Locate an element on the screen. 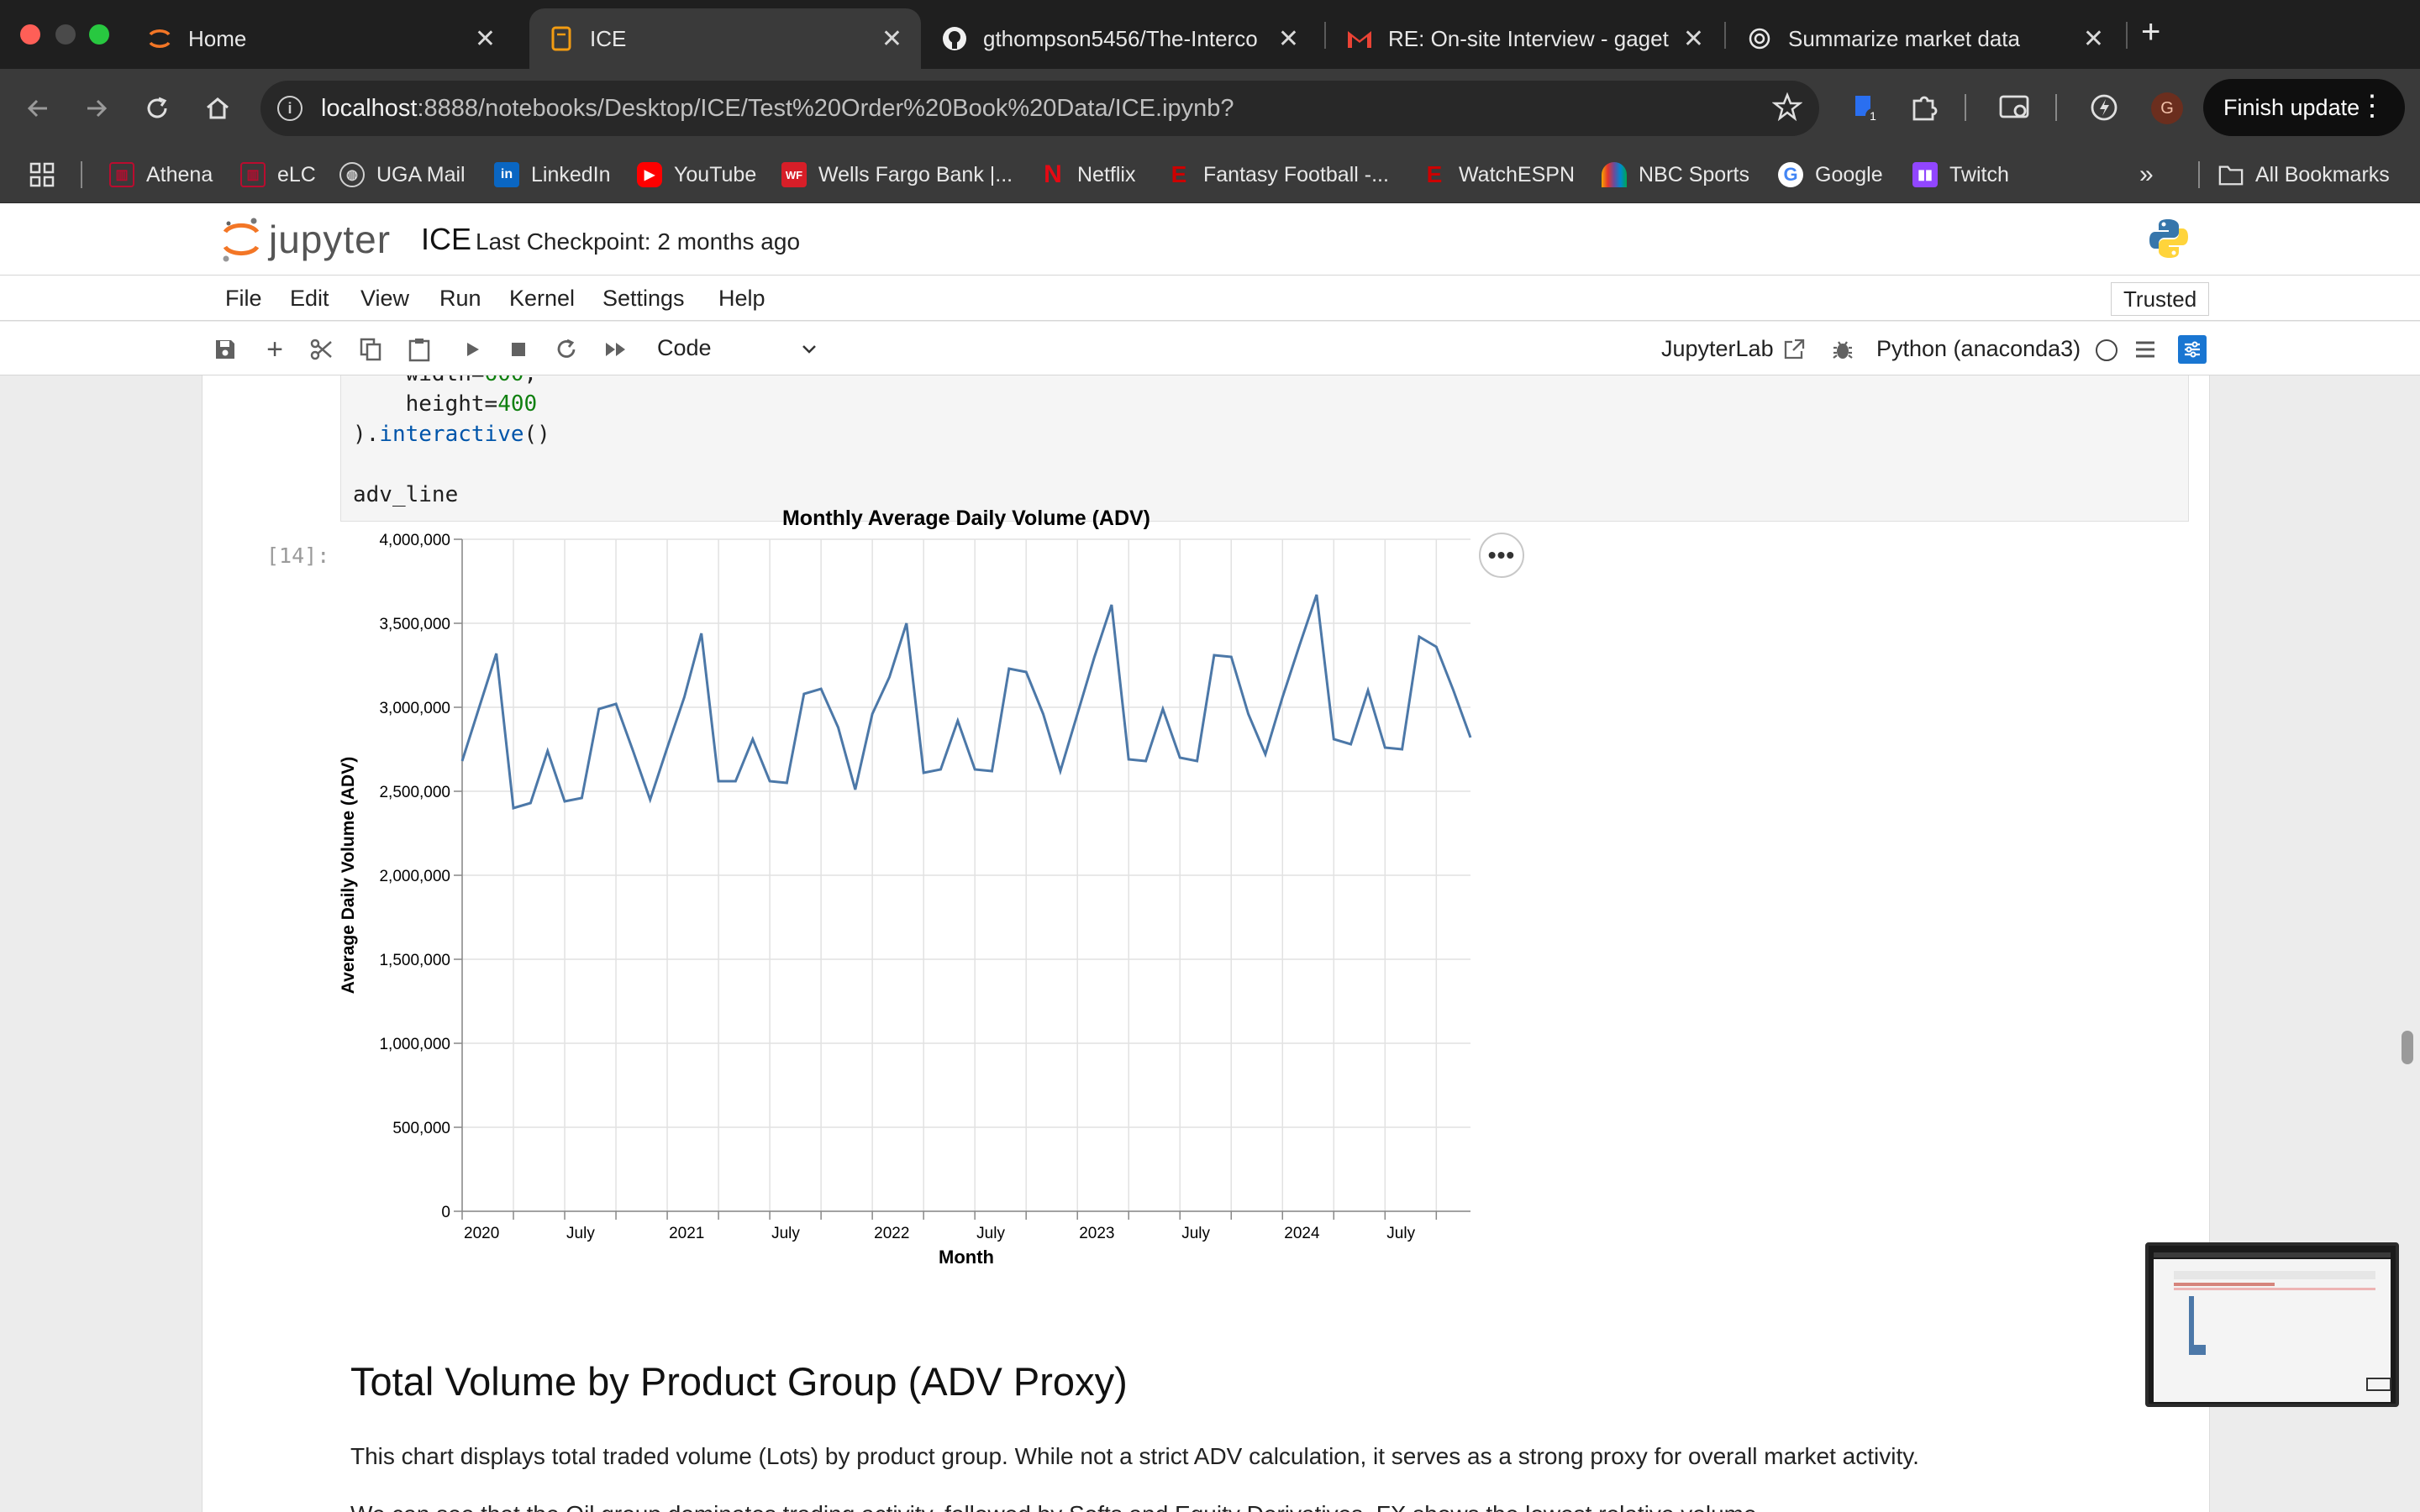  back-button is located at coordinates (38, 108).